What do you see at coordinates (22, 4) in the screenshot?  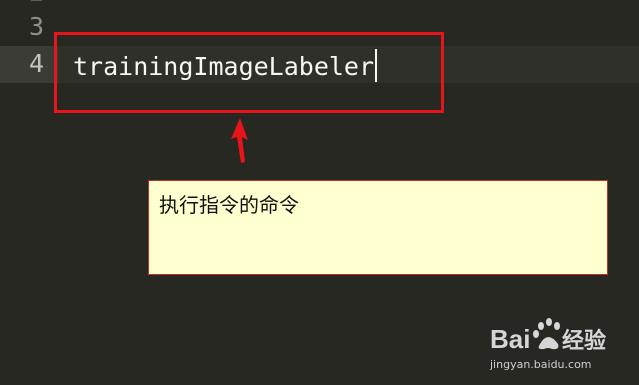 I see `line-number-2: 2` at bounding box center [22, 4].